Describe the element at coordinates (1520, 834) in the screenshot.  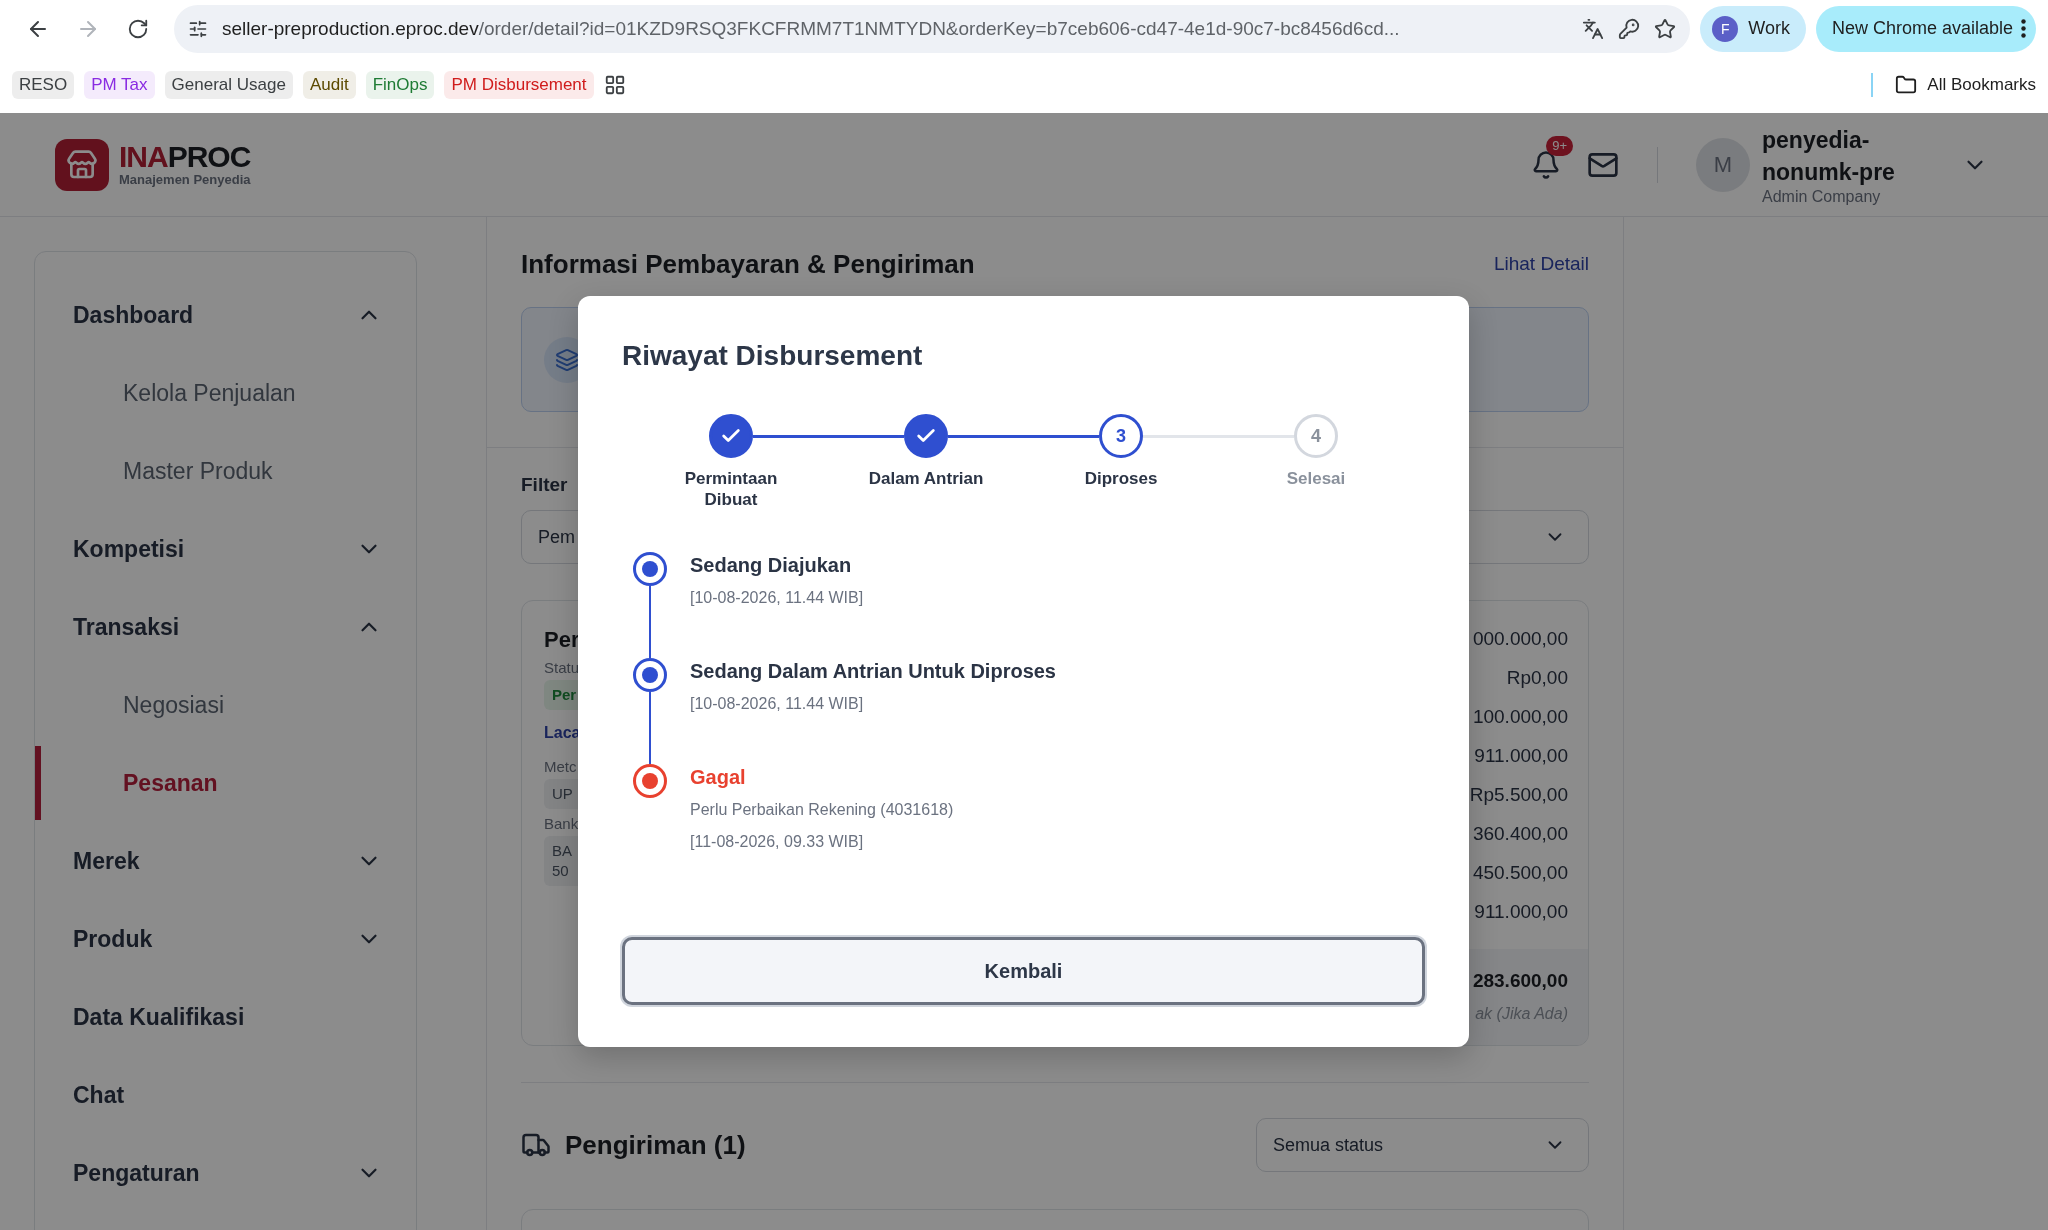
I see `amount-value: 360.400,00` at that location.